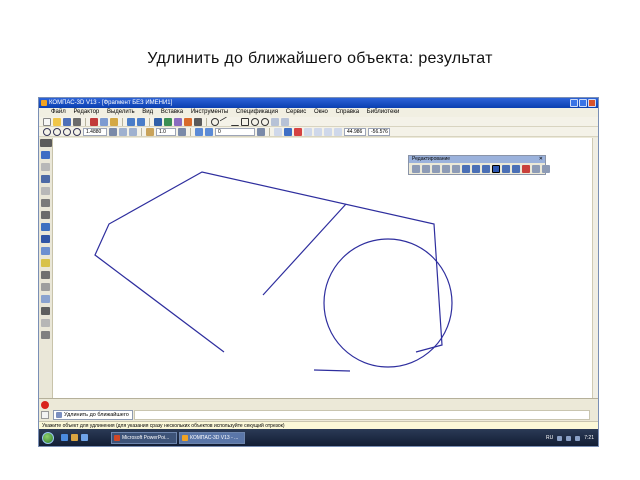  What do you see at coordinates (84, 437) in the screenshot?
I see `show-desktop-icon` at bounding box center [84, 437].